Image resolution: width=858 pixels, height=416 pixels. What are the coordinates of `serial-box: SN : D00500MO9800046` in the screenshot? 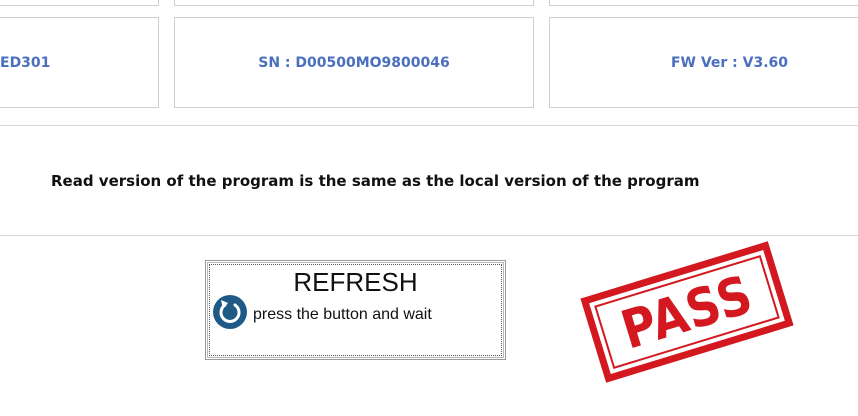 It's located at (354, 62).